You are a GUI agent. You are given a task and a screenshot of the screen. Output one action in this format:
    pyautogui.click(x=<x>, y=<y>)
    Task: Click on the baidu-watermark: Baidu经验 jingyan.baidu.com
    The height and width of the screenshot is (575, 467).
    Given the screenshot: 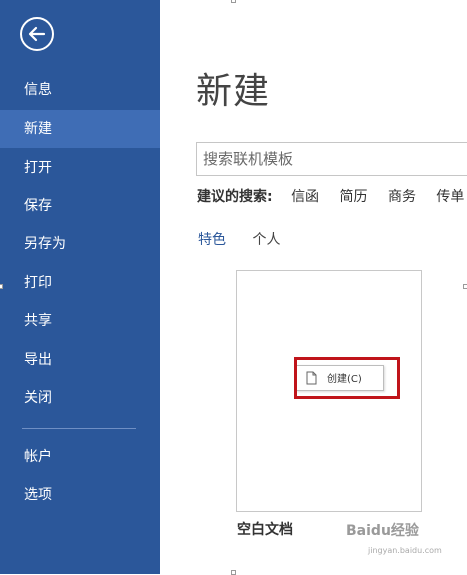 What is the action you would take?
    pyautogui.click(x=396, y=540)
    